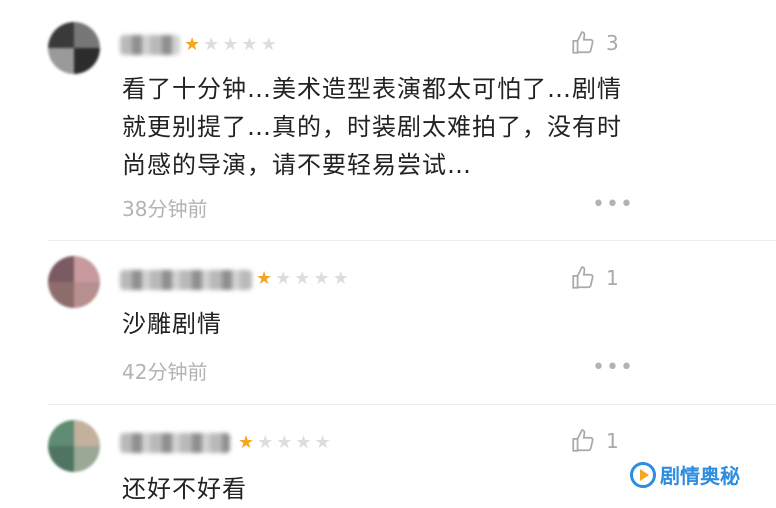  I want to click on like-button: 3, so click(594, 43).